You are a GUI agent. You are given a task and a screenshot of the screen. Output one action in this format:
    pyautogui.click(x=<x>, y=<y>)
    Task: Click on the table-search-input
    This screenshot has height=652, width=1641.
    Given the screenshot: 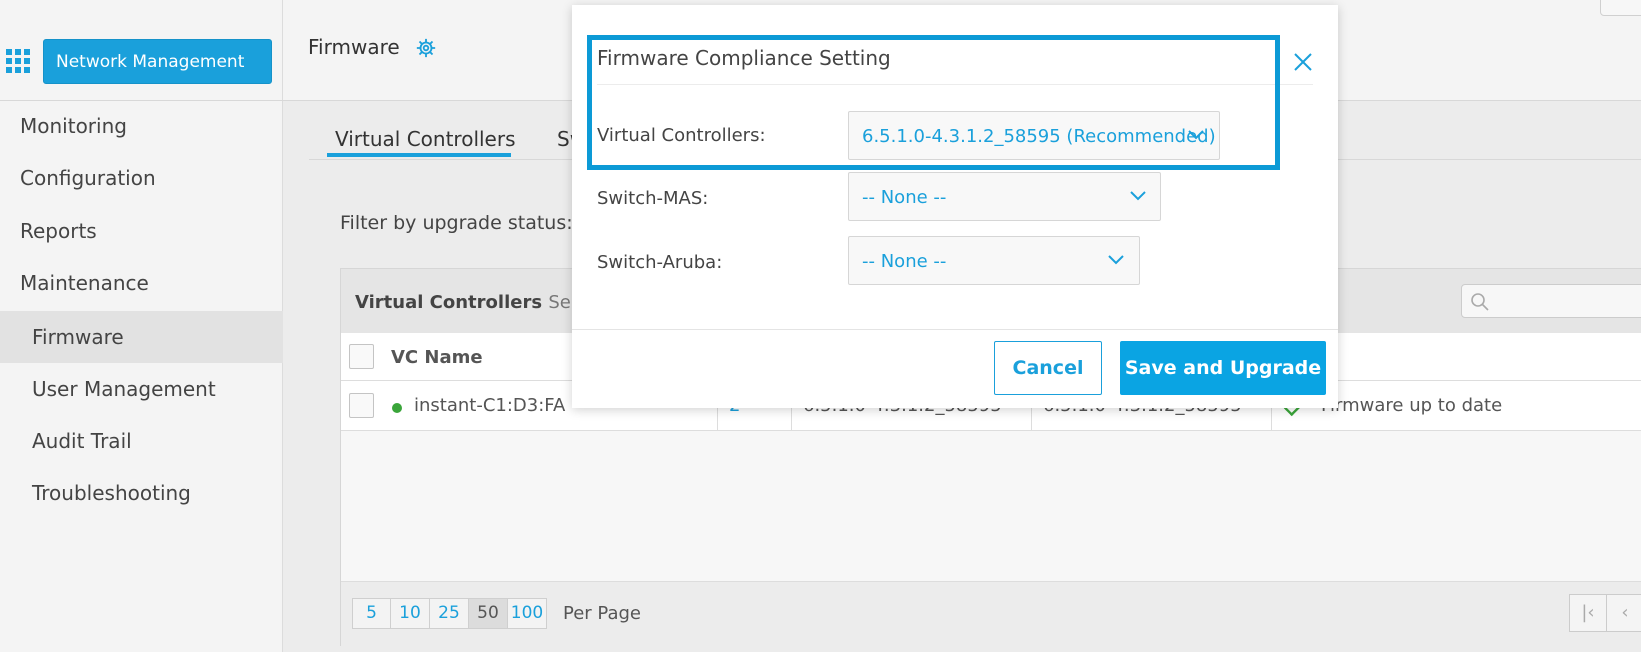 What is the action you would take?
    pyautogui.click(x=1551, y=301)
    